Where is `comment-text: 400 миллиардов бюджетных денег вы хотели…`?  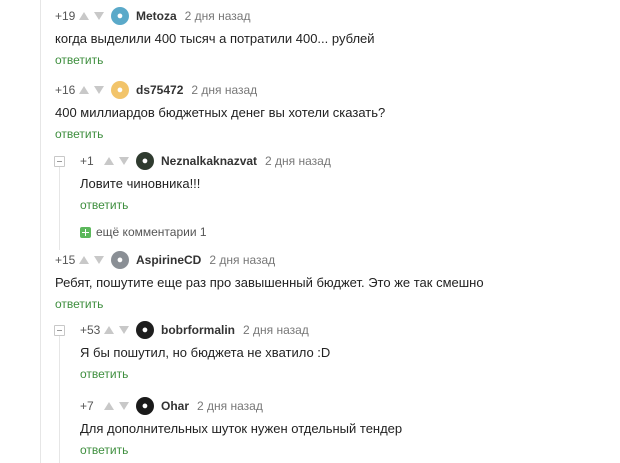
comment-text: 400 миллиардов бюджетных денег вы хотели… is located at coordinates (220, 112).